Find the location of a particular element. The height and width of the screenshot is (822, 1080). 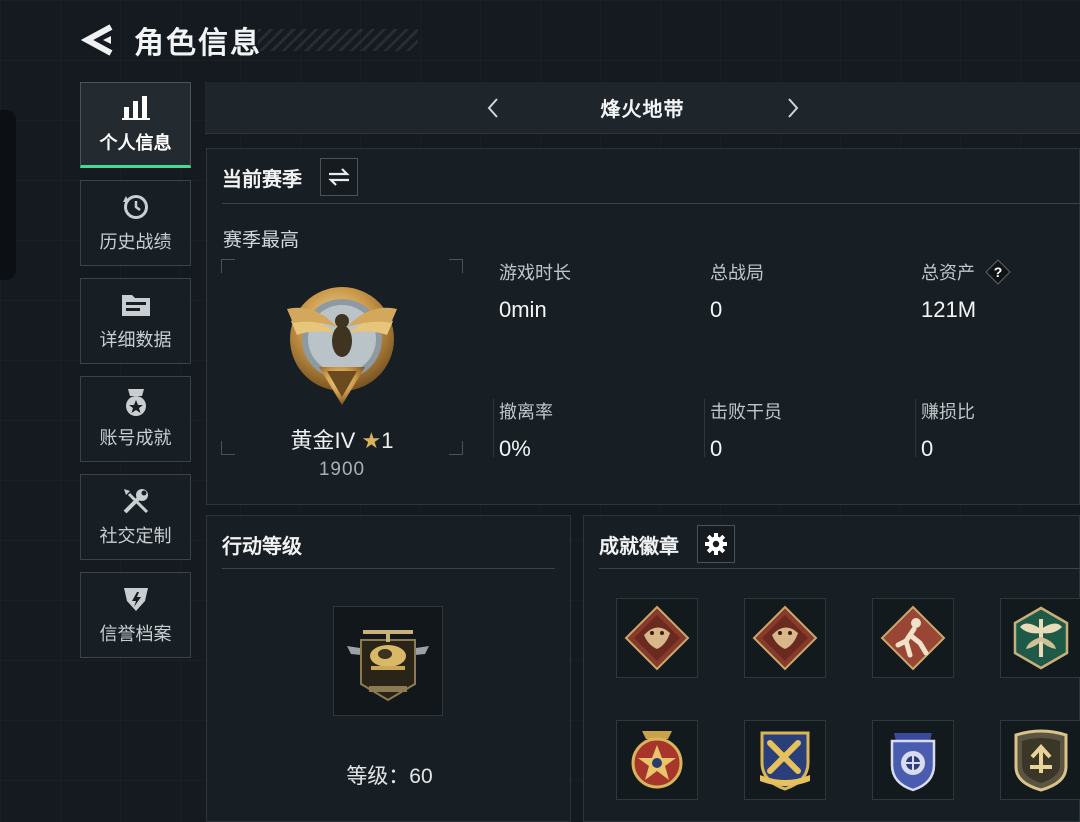

tools-icon is located at coordinates (136, 501).